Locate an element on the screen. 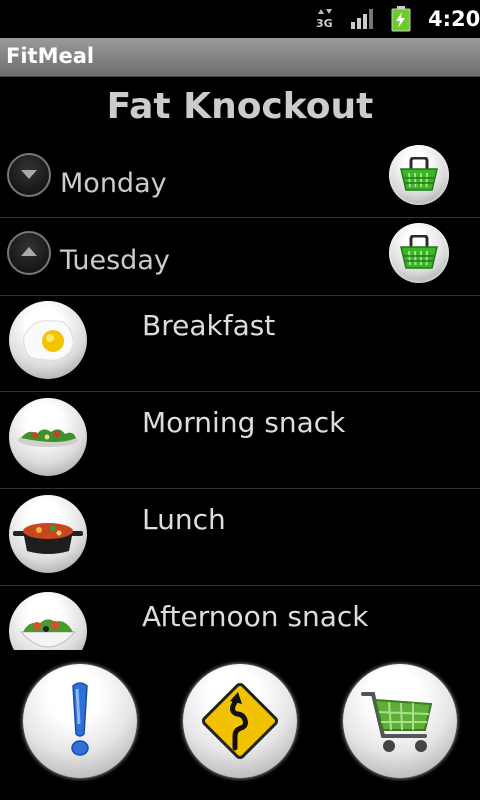  exclamation-icon is located at coordinates (80, 719).